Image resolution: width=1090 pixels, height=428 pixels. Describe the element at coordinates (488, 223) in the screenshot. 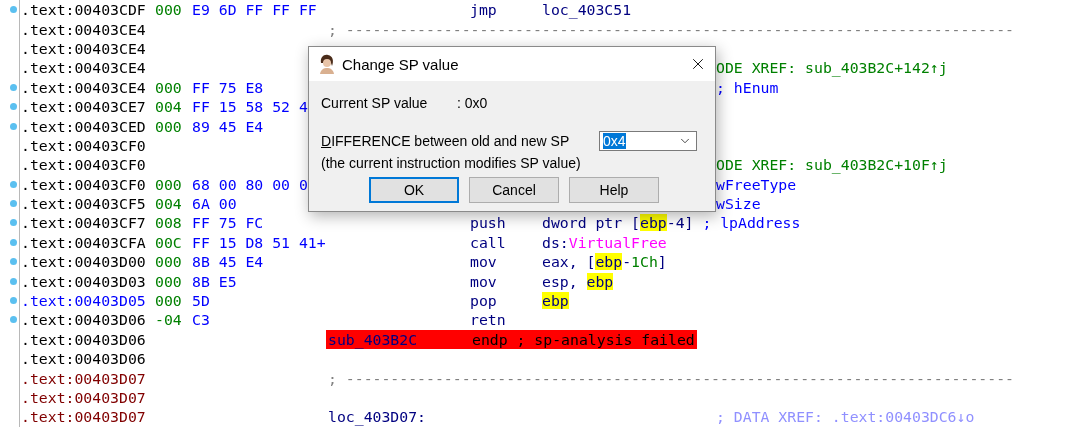

I see `mnemonic: push` at that location.